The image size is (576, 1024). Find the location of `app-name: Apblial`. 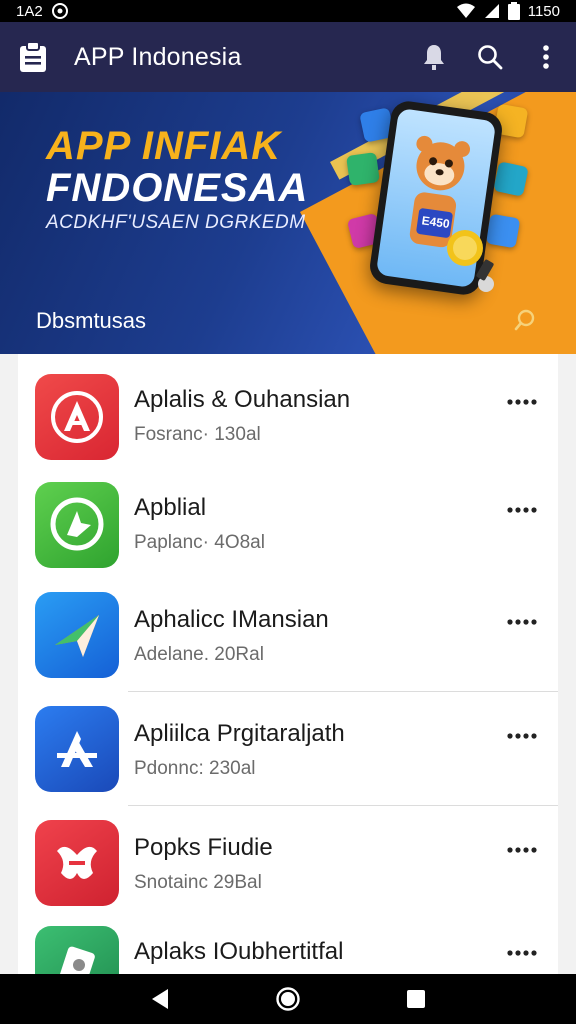

app-name: Apblial is located at coordinates (170, 507).